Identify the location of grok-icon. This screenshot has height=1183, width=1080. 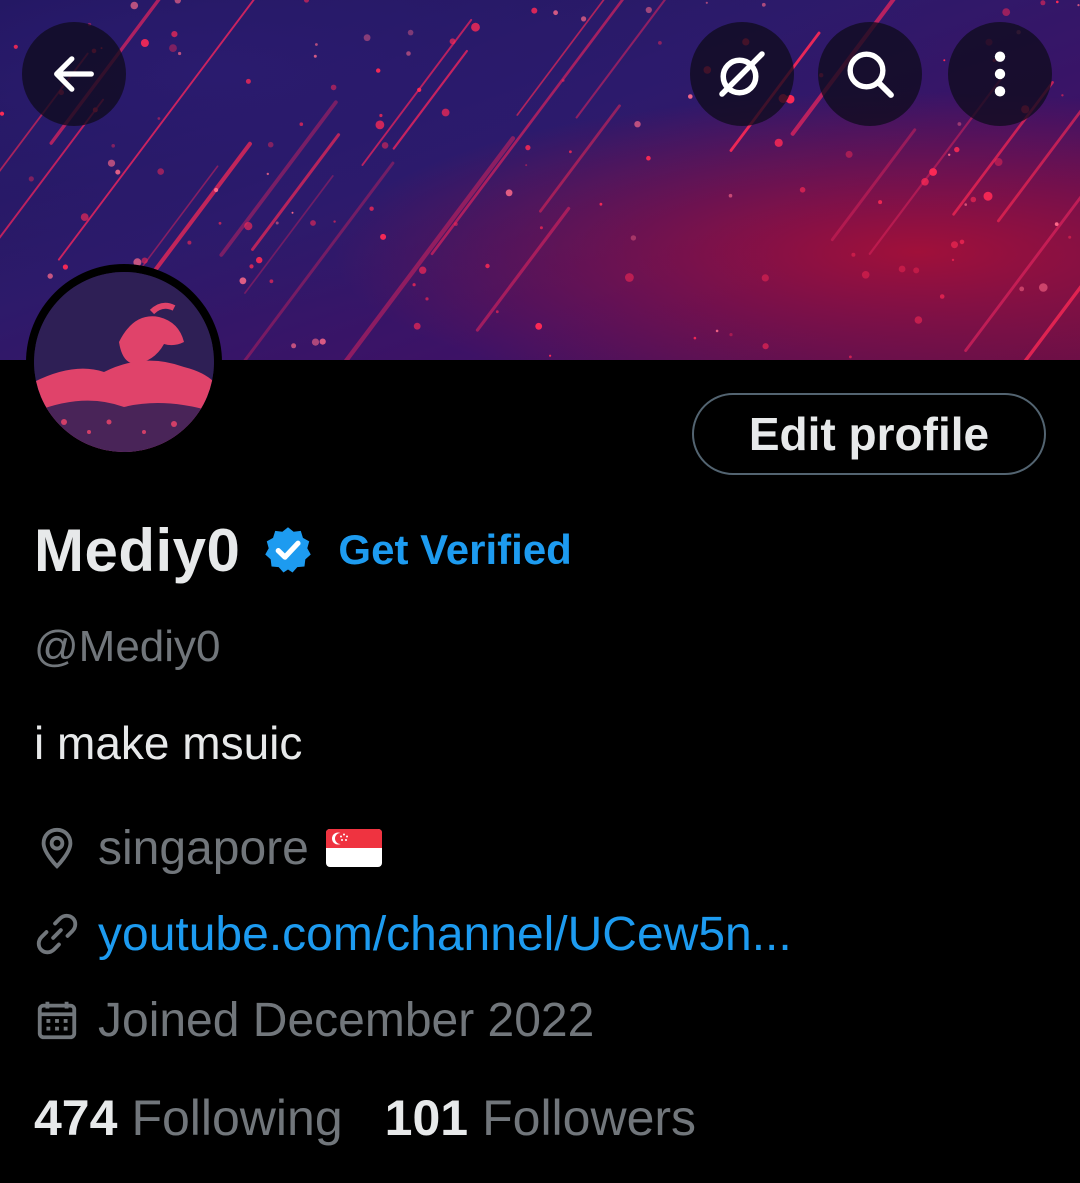
(742, 74).